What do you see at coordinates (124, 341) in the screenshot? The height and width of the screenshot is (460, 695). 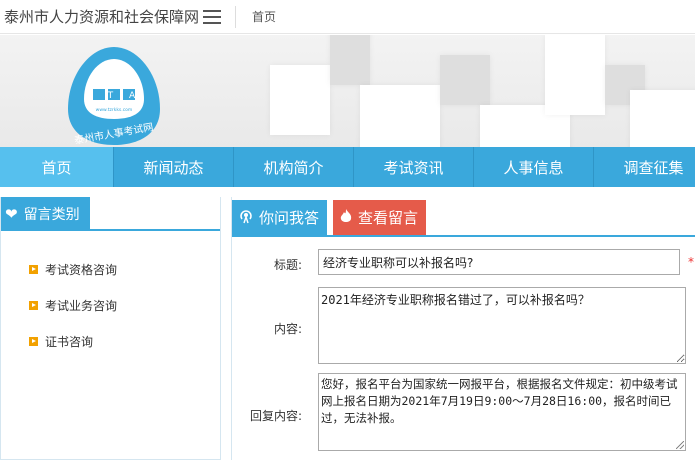 I see `category-item-certificate: 证书咨询` at bounding box center [124, 341].